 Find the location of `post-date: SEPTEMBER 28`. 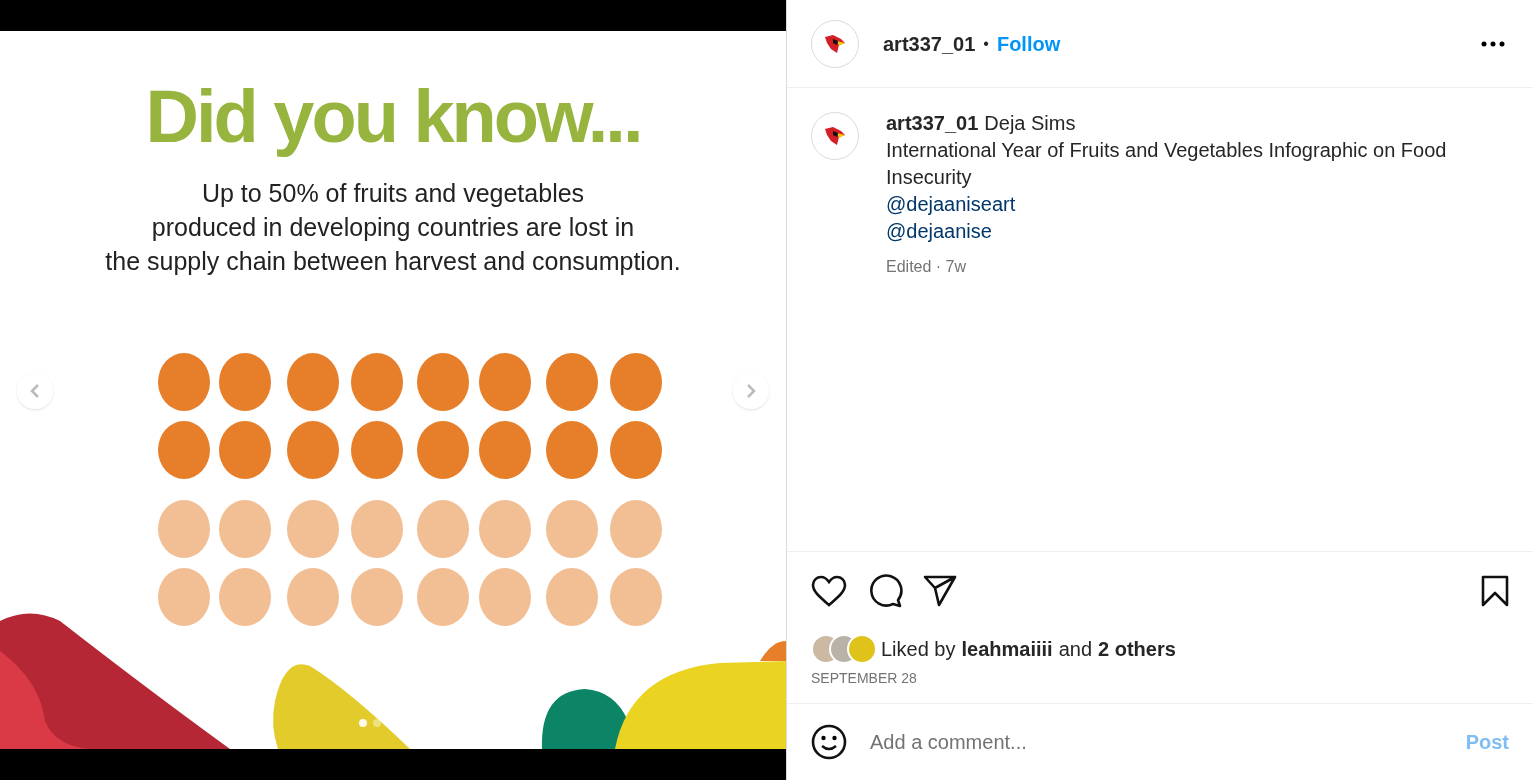

post-date: SEPTEMBER 28 is located at coordinates (864, 678).